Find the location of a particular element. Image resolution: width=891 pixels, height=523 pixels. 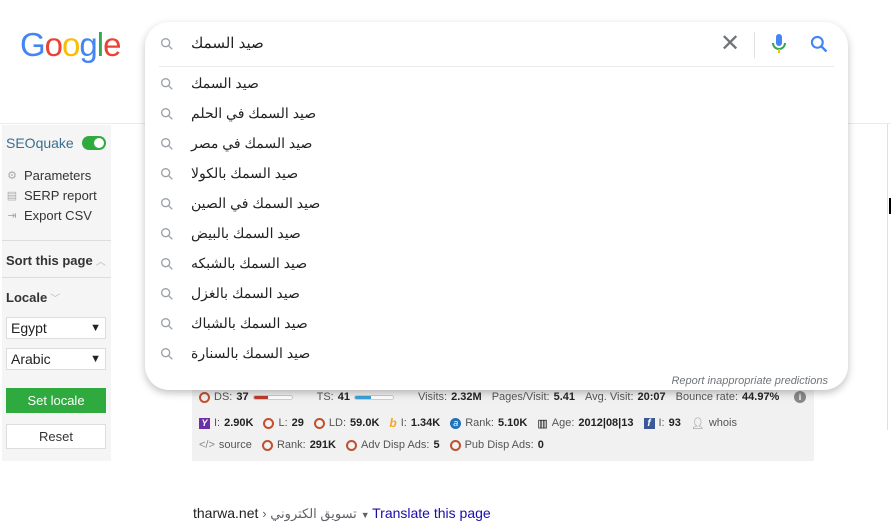

suggestion-text: صيد السمك بالسنارة is located at coordinates (251, 353).